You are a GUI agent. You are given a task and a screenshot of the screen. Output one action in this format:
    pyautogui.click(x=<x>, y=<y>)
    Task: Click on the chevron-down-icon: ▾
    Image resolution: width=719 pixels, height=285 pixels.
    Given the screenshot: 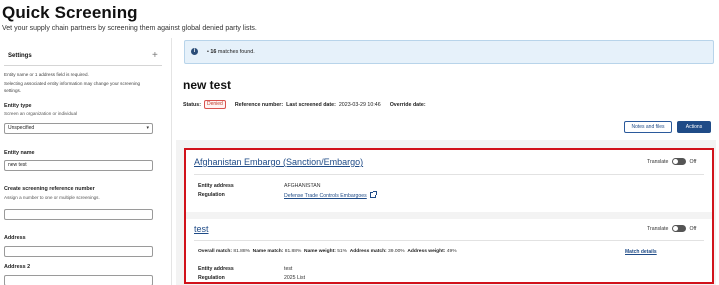 What is the action you would take?
    pyautogui.click(x=147, y=128)
    